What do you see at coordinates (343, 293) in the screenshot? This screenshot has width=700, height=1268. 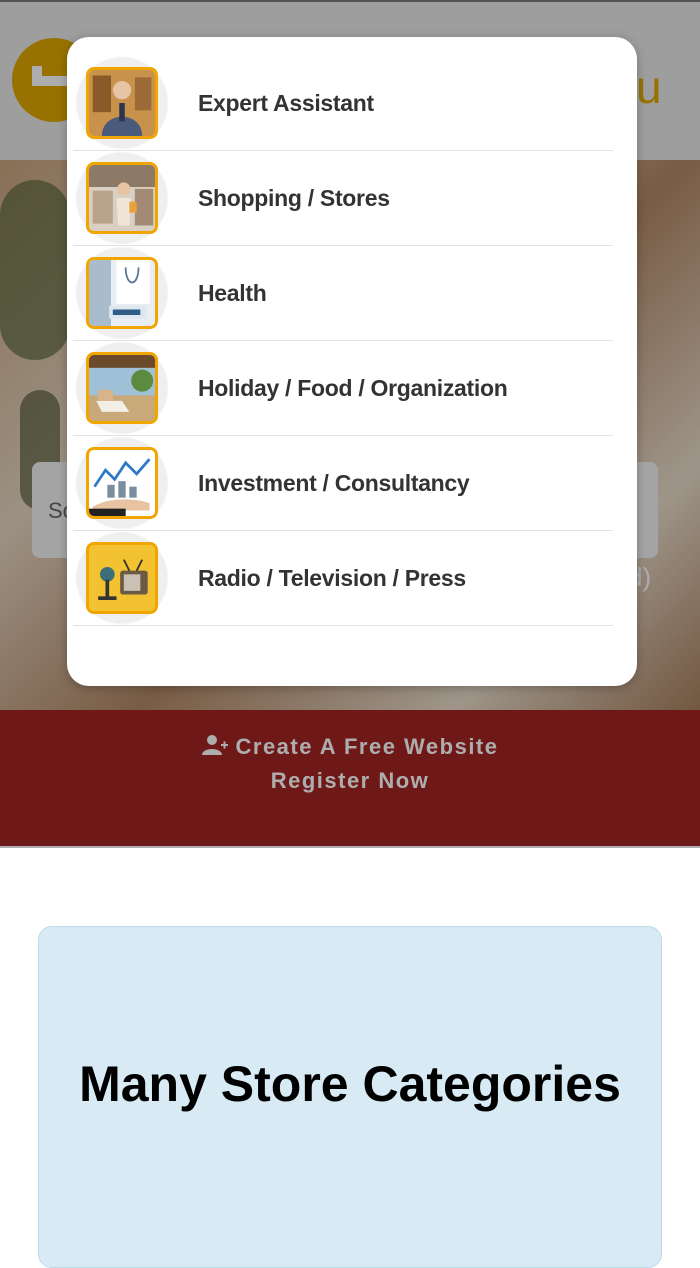 I see `category-item-health: Health` at bounding box center [343, 293].